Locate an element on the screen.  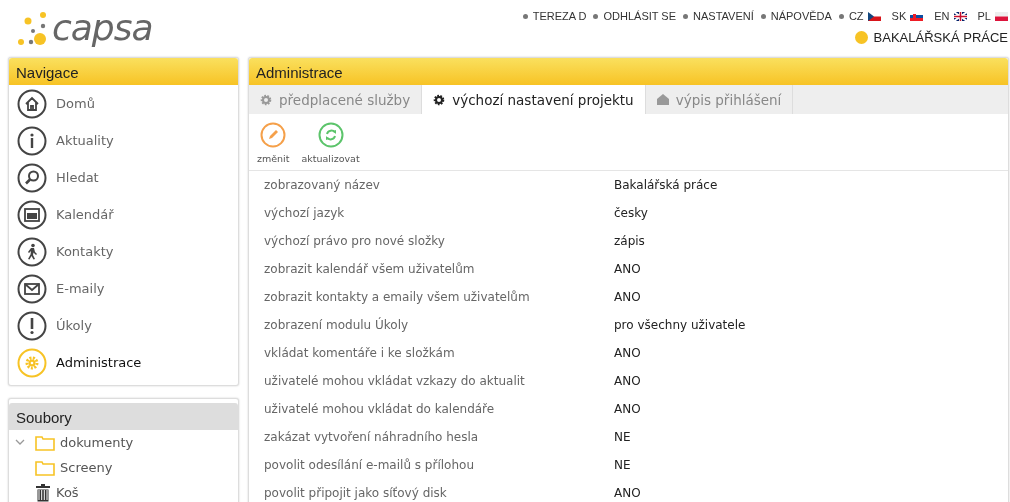
setting-name: zobrazení modulu Úkoly is located at coordinates (337, 325).